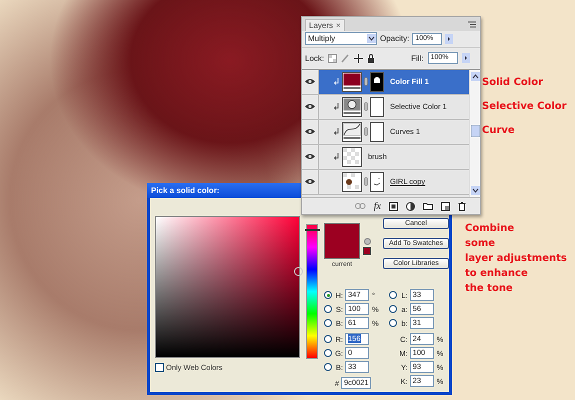 This screenshot has width=575, height=400. I want to click on lock-icon, so click(371, 58).